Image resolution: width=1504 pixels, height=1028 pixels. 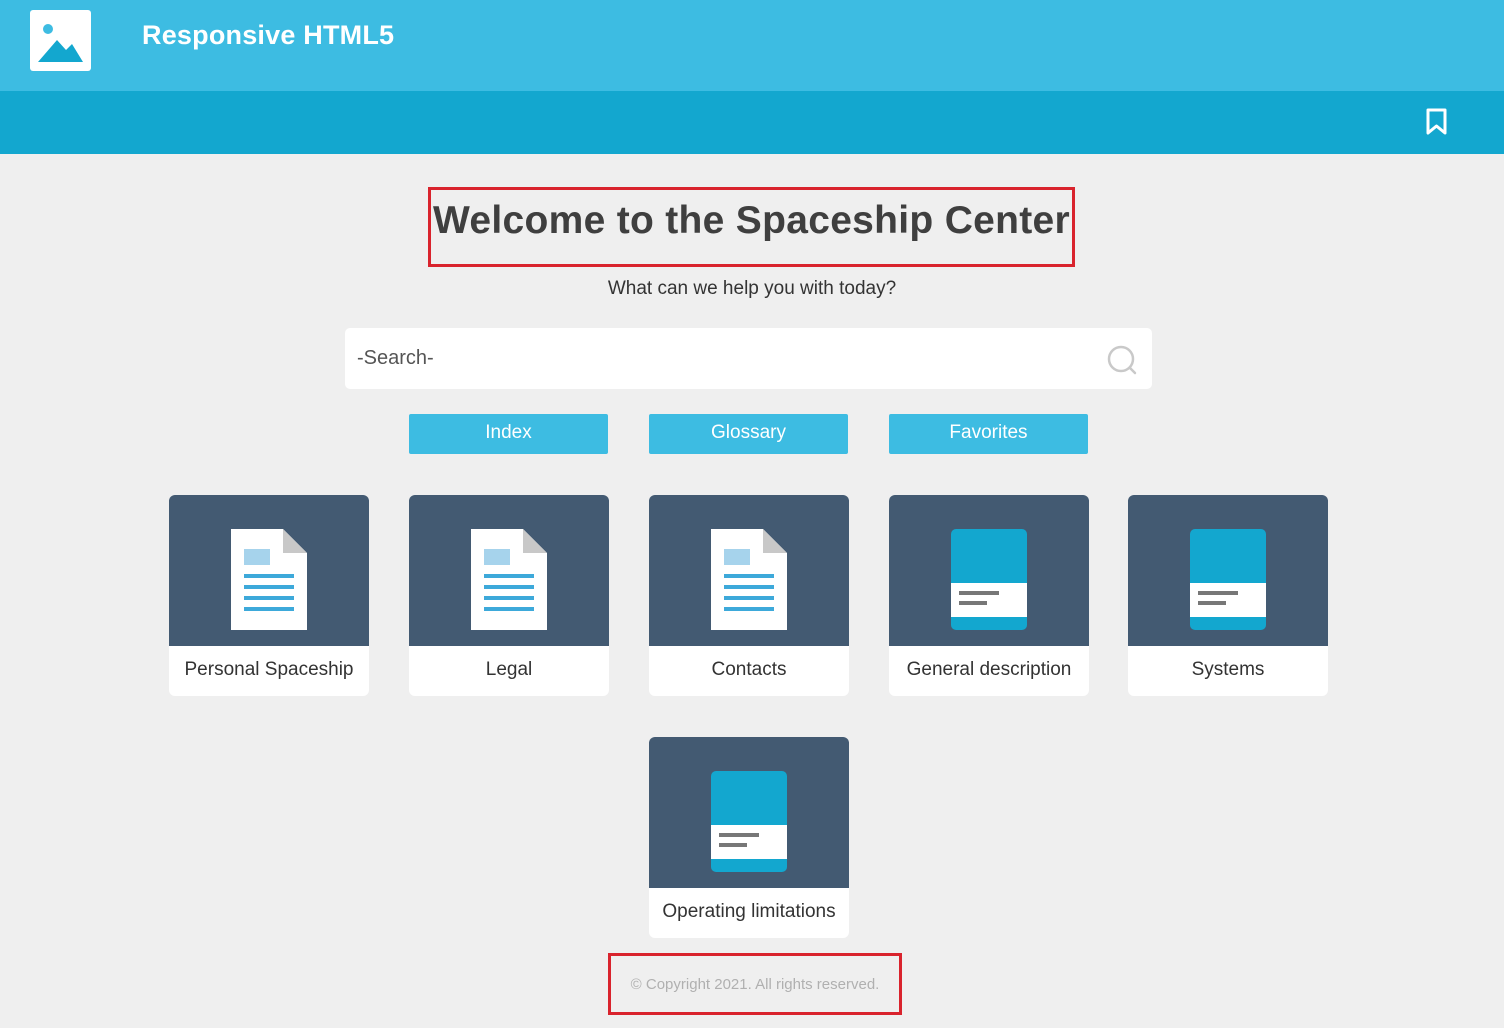 I want to click on tile-general-description: General description, so click(x=989, y=595).